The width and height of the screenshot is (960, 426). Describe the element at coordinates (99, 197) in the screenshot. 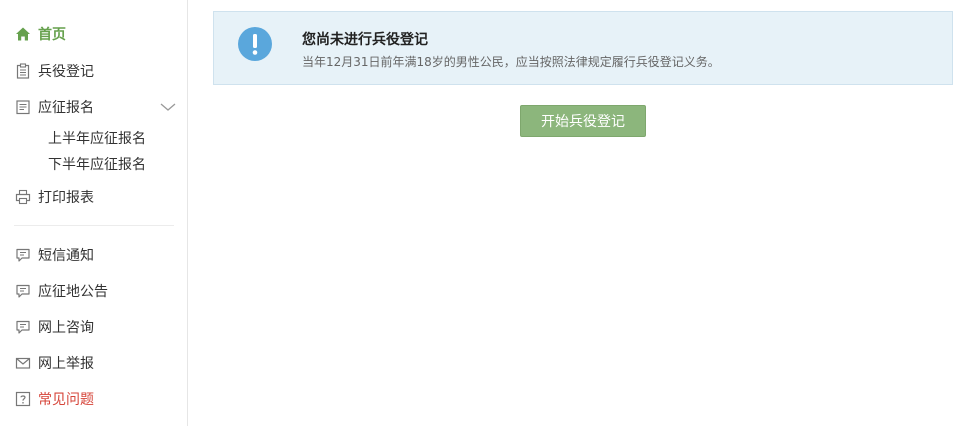

I see `sidebar-item-print-report: 打印报表` at that location.